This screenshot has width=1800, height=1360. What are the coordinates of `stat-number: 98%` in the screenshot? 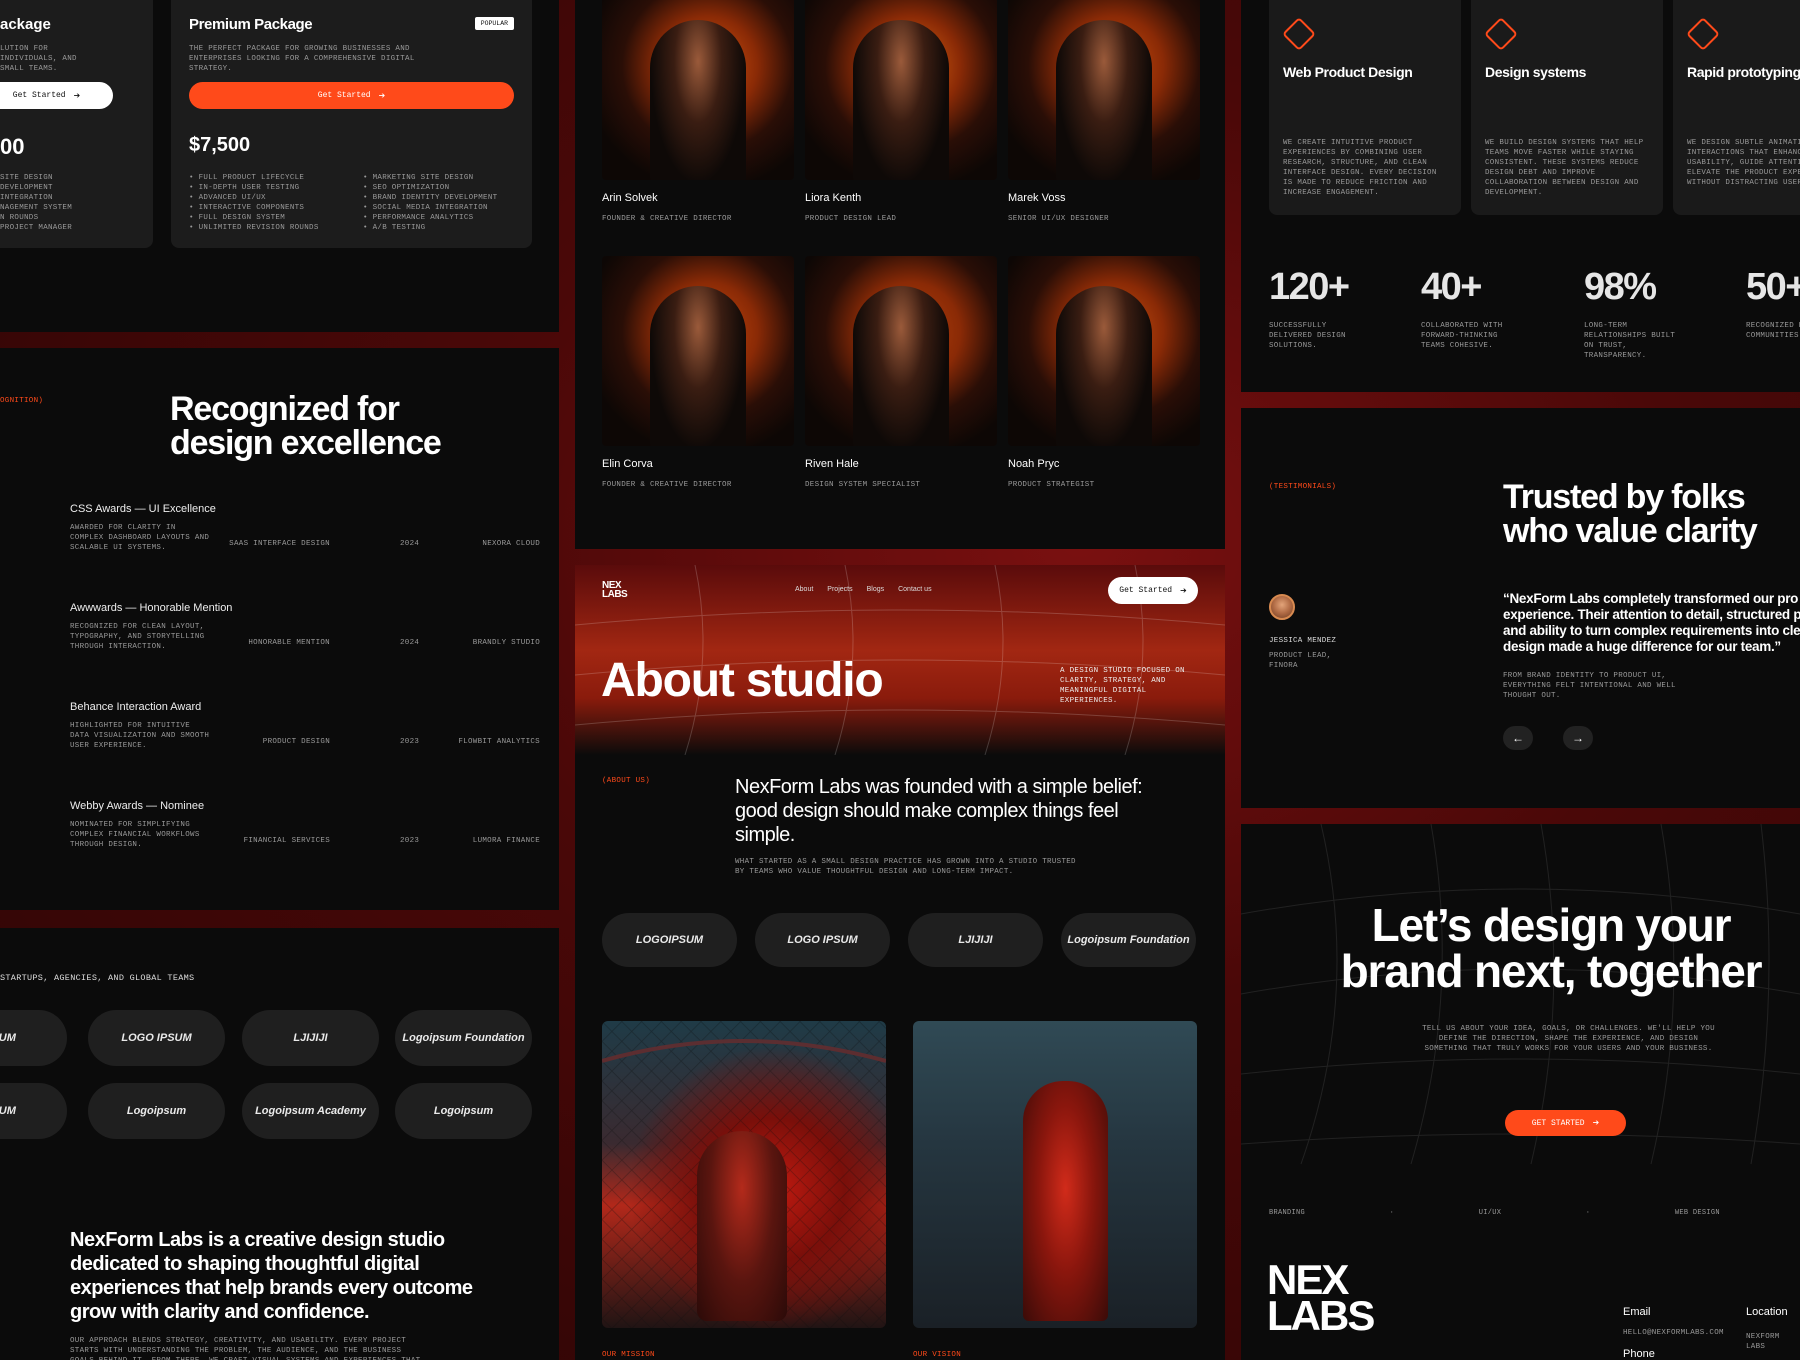 It's located at (1620, 287).